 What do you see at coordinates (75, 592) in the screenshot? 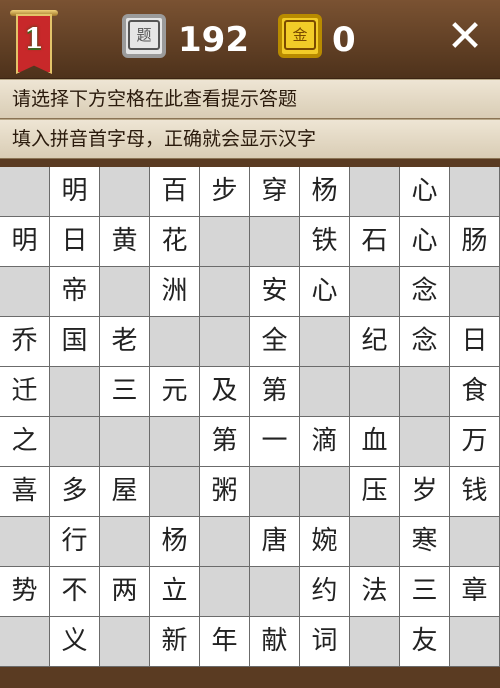
I see `grid-cell-filled: 不` at bounding box center [75, 592].